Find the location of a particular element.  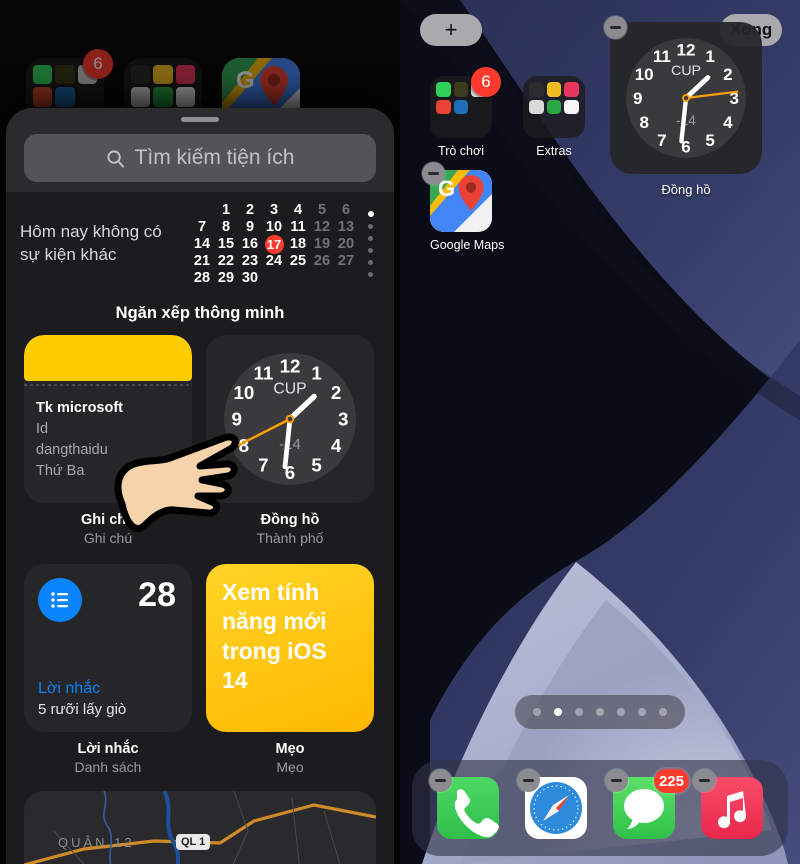

calendar-day: 12 is located at coordinates (322, 227).